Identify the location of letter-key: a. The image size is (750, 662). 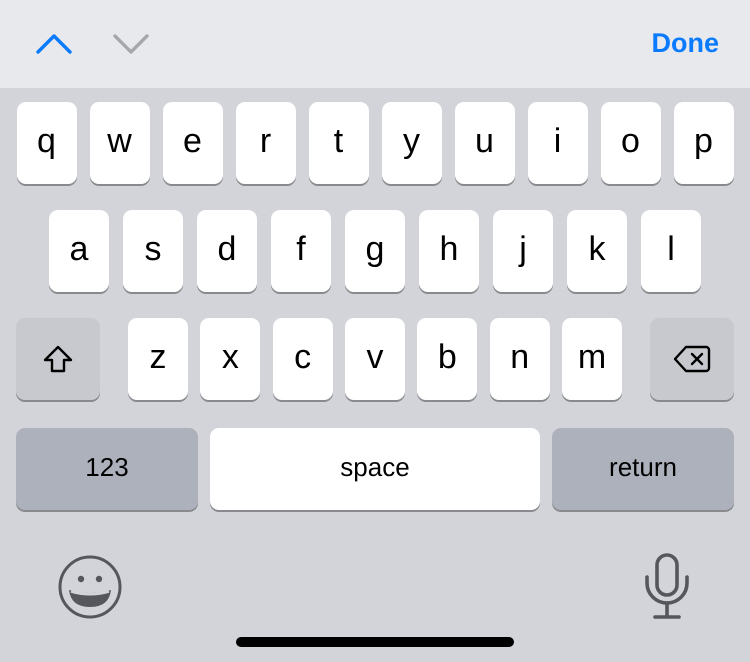
(79, 251).